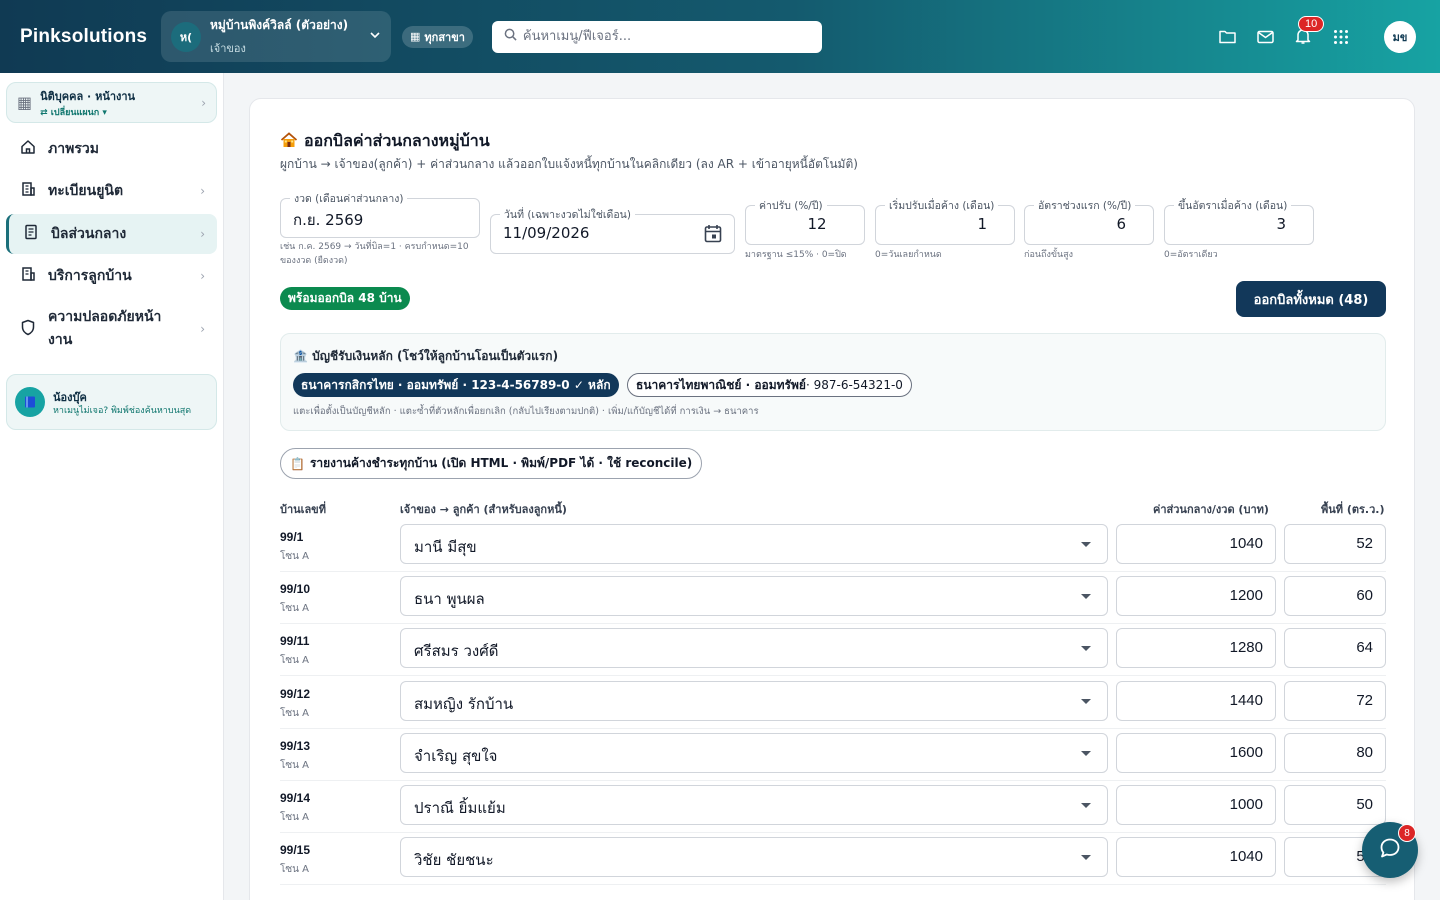 This screenshot has width=1440, height=900. I want to click on org-role: เจ้าของ, so click(228, 48).